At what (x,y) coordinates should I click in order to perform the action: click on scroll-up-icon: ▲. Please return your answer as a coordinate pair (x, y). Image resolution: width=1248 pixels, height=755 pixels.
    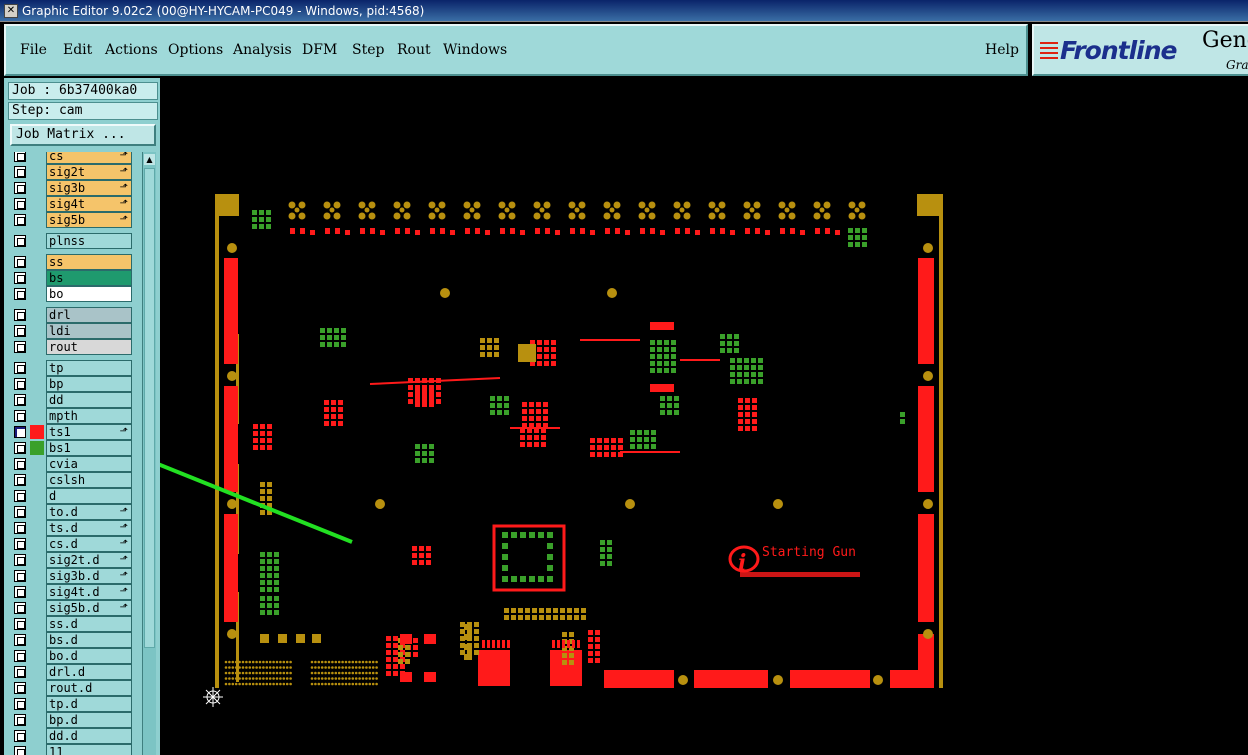
    Looking at the image, I should click on (149, 159).